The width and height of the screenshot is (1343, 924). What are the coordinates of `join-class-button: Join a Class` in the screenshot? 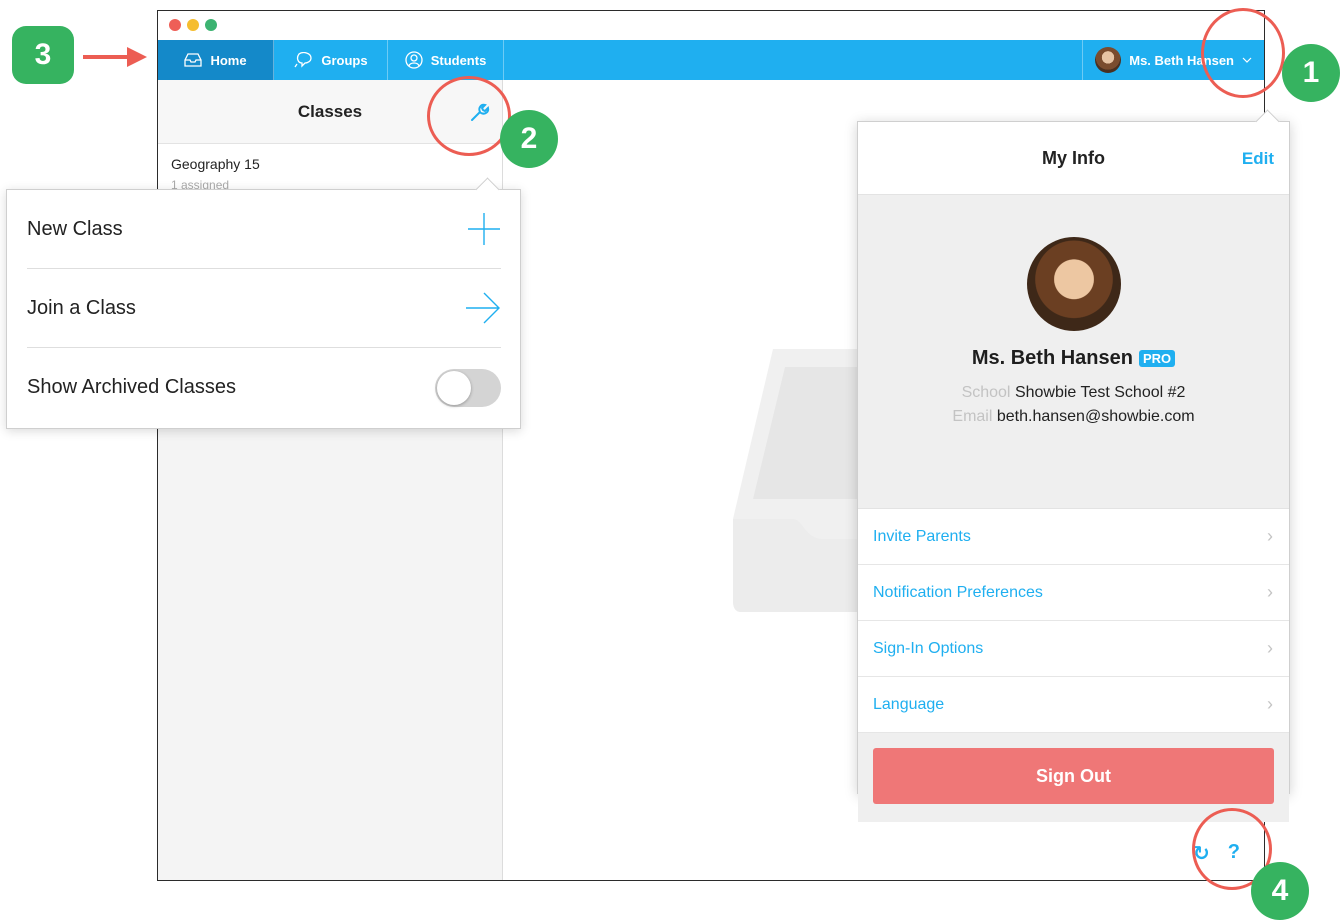 It's located at (264, 308).